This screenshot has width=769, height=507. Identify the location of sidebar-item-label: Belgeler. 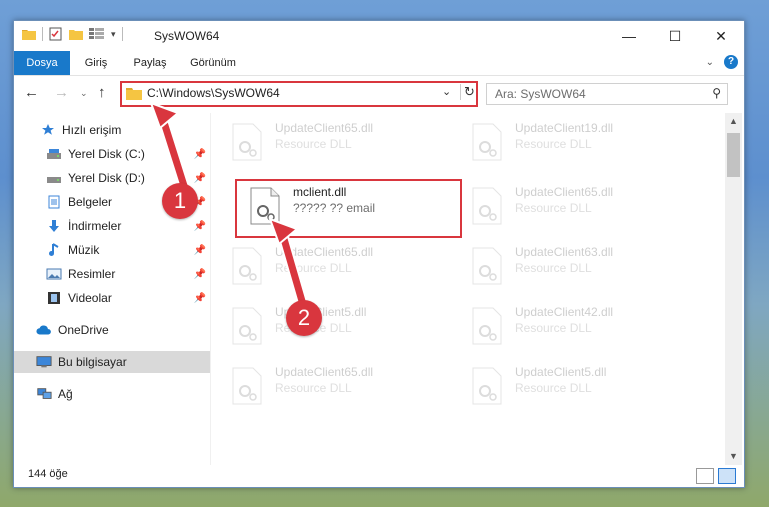
(90, 202).